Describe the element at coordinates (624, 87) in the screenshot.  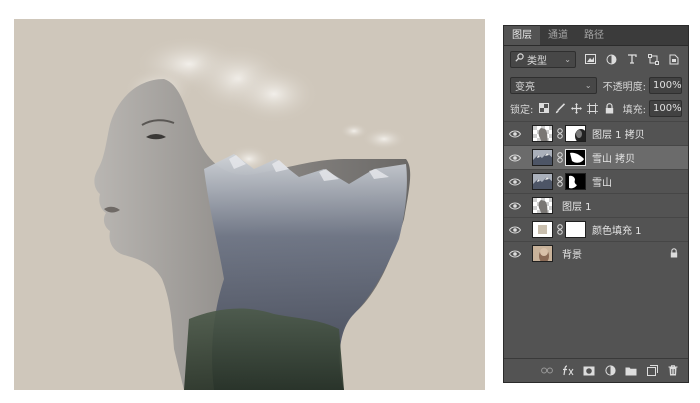
I see `opacity-label: 不透明度:` at that location.